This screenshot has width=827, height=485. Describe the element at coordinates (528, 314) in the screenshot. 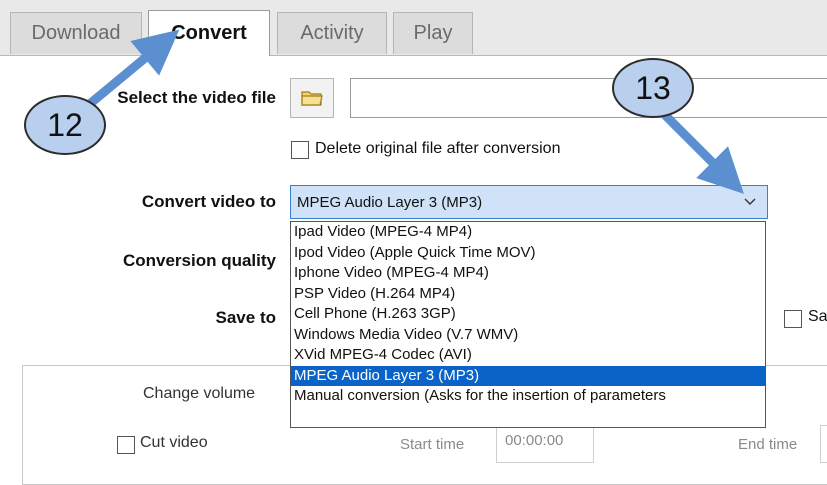

I see `dropdown-option: Cell Phone (H.263 3GP)` at that location.